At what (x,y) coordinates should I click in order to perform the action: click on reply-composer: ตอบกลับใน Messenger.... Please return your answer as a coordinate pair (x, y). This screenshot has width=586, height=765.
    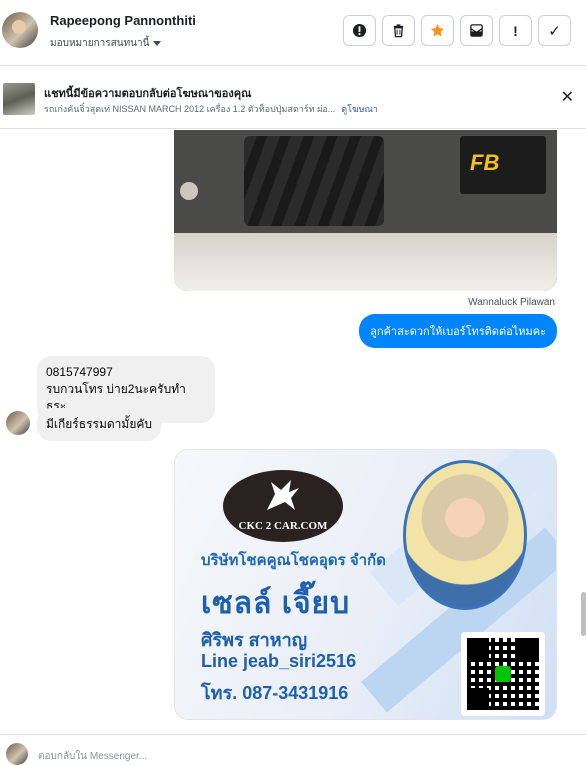
    Looking at the image, I should click on (293, 749).